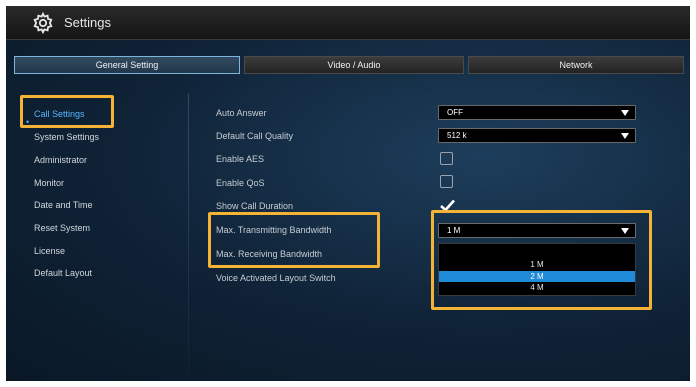 This screenshot has height=387, width=696. Describe the element at coordinates (457, 135) in the screenshot. I see `default-call-quality-value: 512 k` at that location.